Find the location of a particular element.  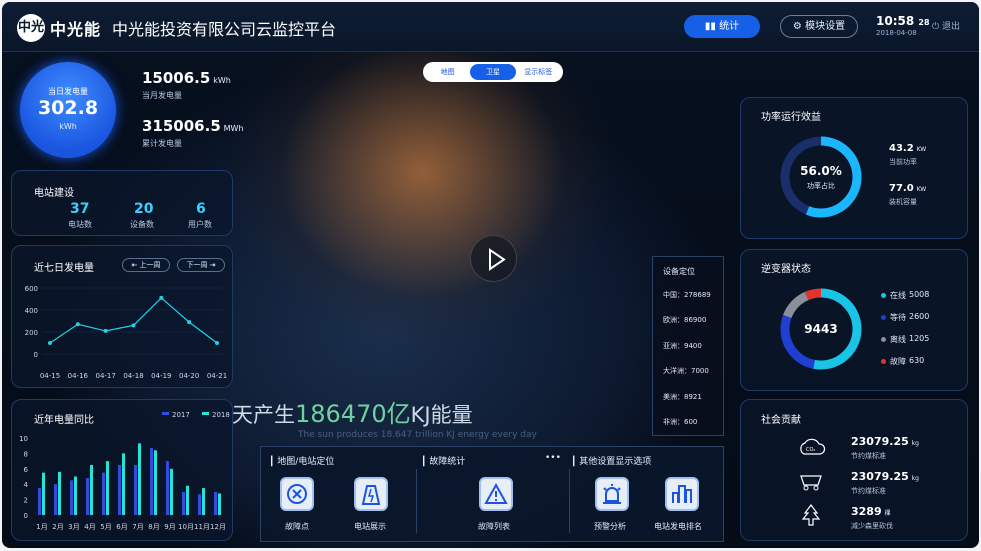

power-percent: 56.0% is located at coordinates (821, 171).